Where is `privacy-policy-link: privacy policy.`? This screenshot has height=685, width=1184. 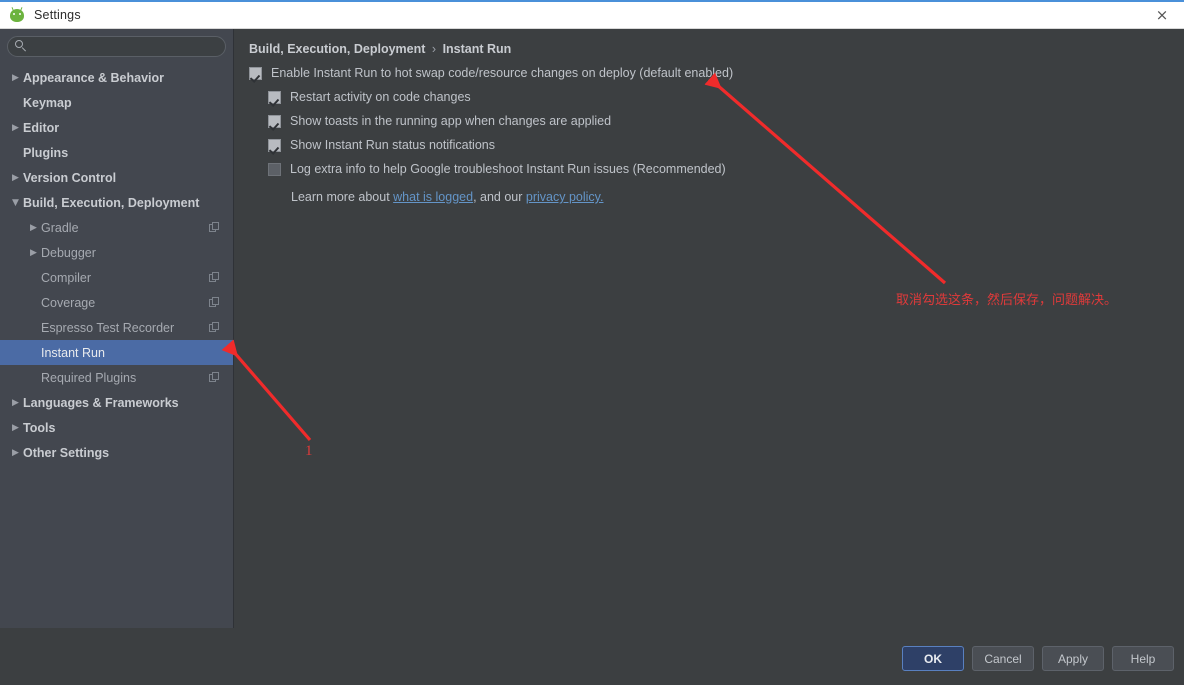
privacy-policy-link: privacy policy. is located at coordinates (565, 197).